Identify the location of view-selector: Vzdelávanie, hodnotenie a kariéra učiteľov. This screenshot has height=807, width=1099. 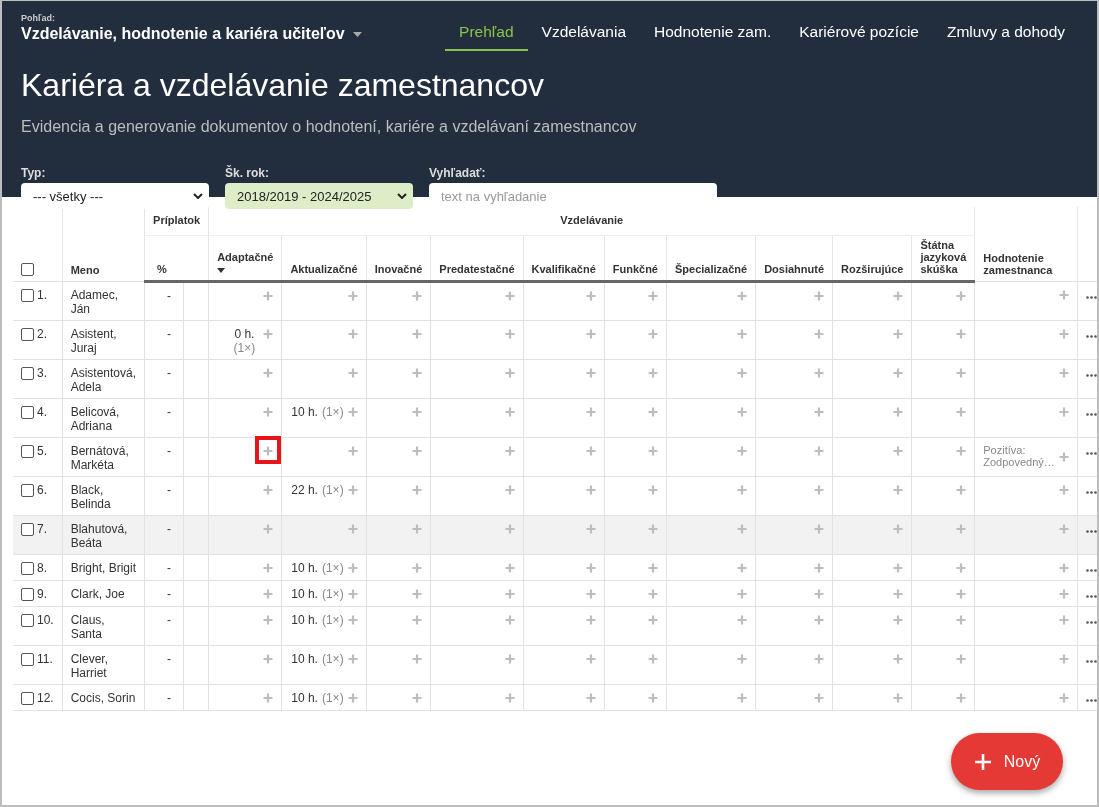
(191, 34).